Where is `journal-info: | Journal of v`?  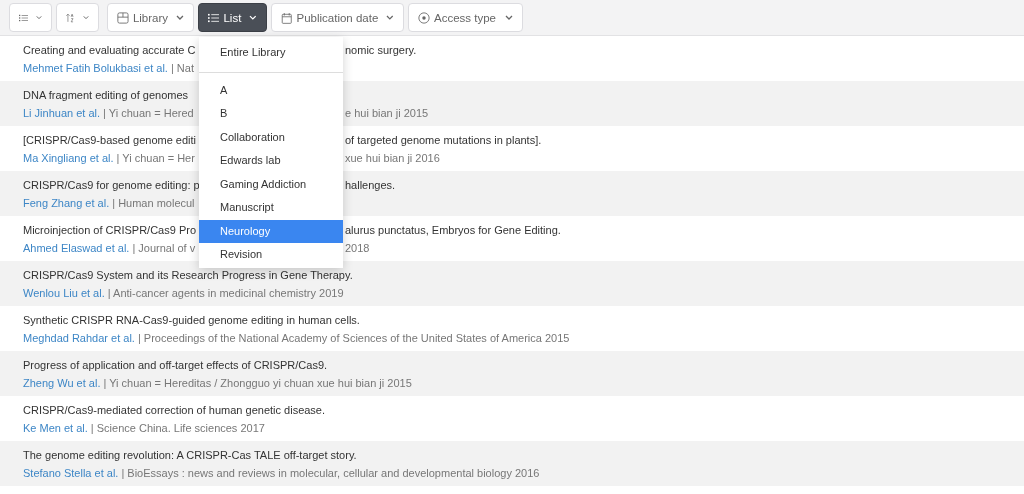 journal-info: | Journal of v is located at coordinates (164, 248).